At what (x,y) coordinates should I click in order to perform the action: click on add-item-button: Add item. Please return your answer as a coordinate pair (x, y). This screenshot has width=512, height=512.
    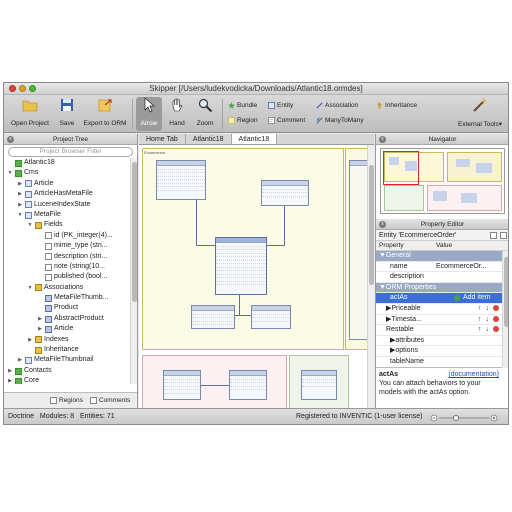
    Looking at the image, I should click on (477, 297).